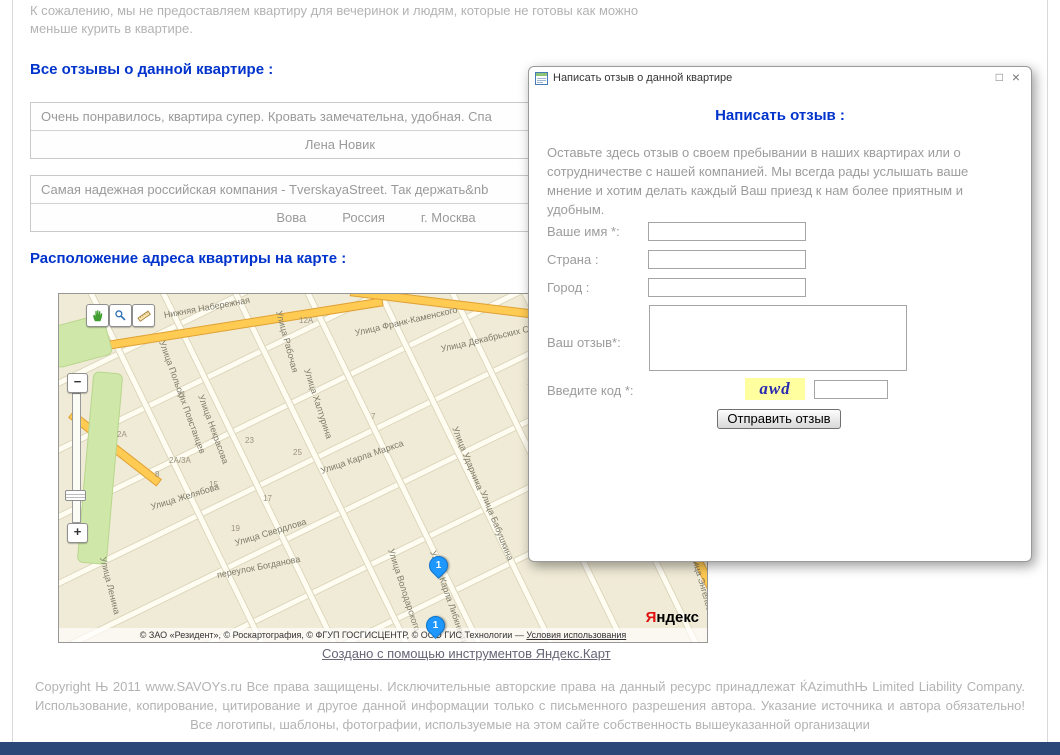  Describe the element at coordinates (583, 231) in the screenshot. I see `name-label: Ваше имя *:` at that location.